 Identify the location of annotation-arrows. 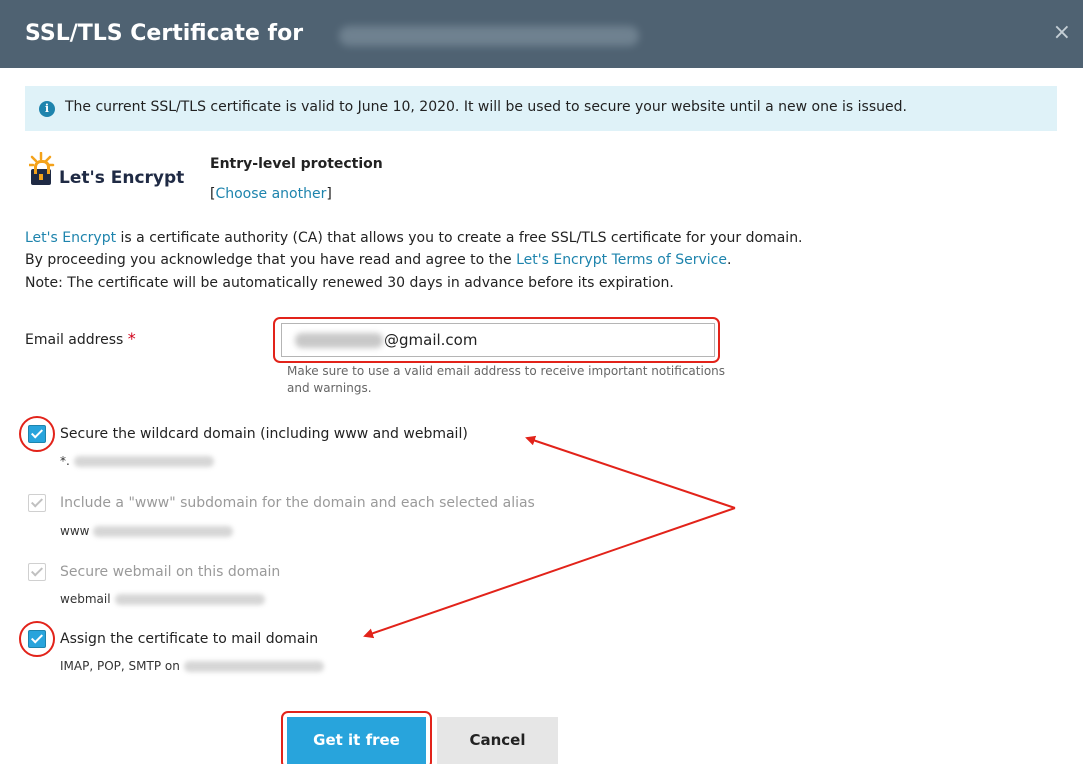
(549, 537).